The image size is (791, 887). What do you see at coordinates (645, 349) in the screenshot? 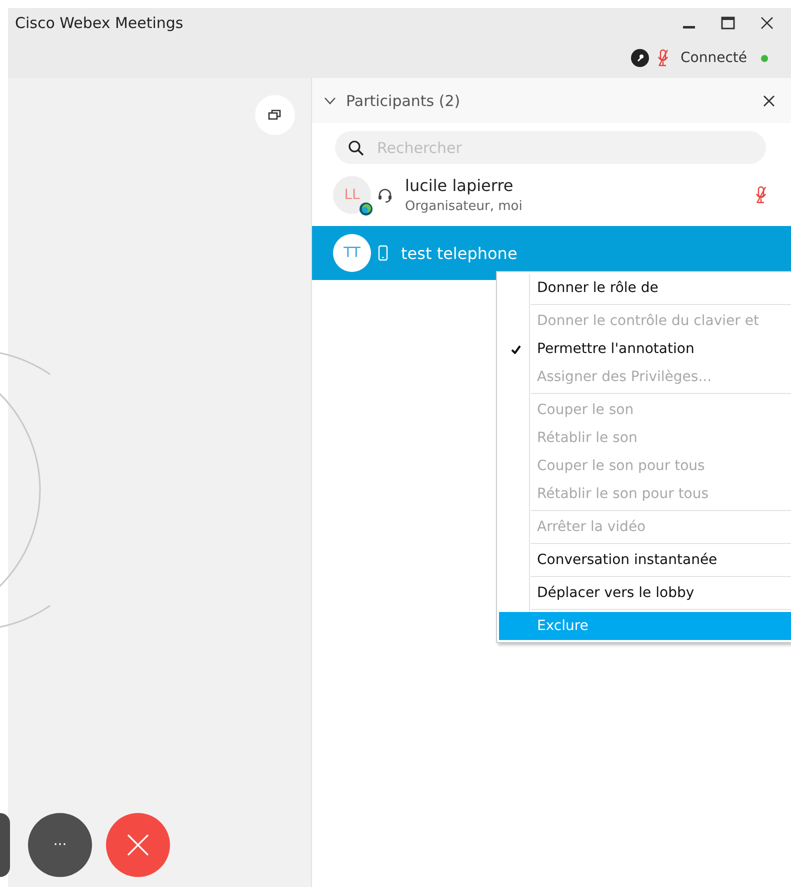
I see `menu-item: Permettre l'annotation` at bounding box center [645, 349].